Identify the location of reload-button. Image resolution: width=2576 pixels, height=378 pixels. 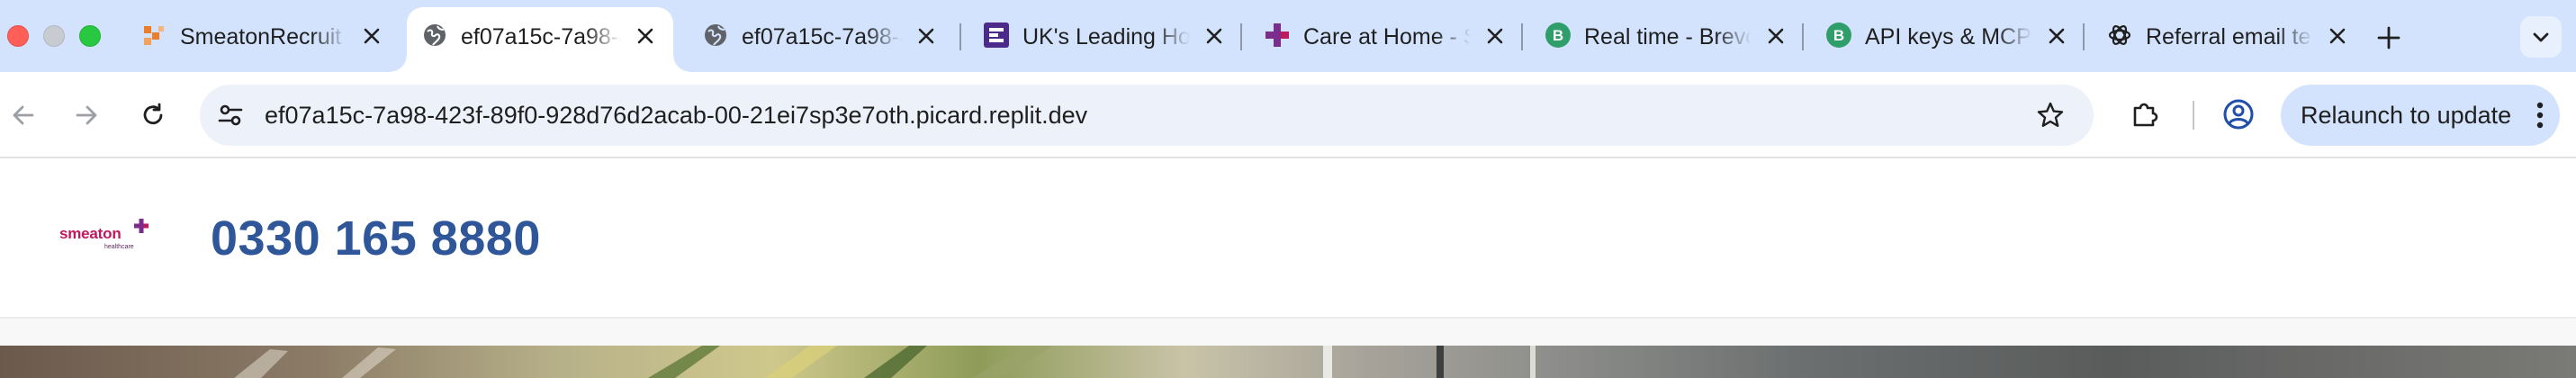
(153, 115).